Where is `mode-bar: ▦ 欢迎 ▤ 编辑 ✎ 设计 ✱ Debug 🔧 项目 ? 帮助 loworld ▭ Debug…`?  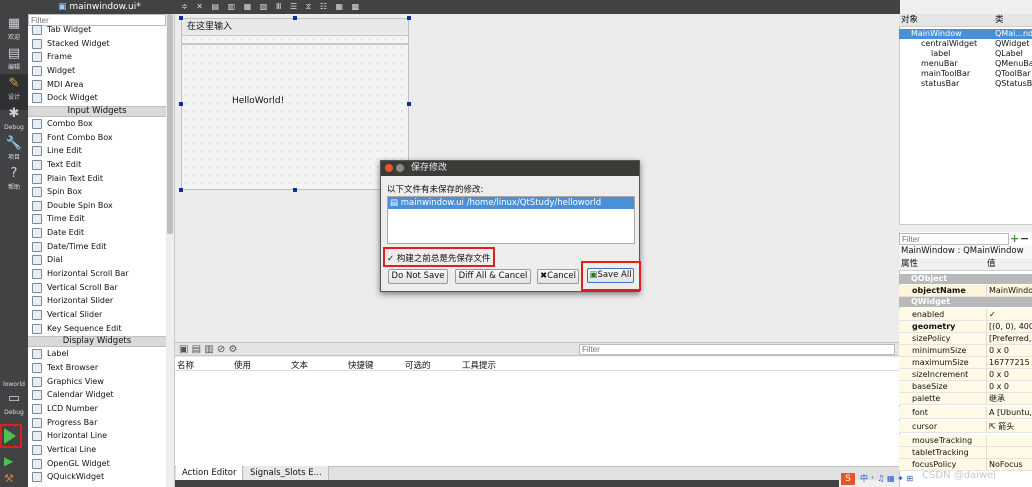
mode-bar: ▦ 欢迎 ▤ 编辑 ✎ 设计 ✱ Debug 🔧 项目 ? 帮助 loworld ▭ Debug… is located at coordinates (14, 243).